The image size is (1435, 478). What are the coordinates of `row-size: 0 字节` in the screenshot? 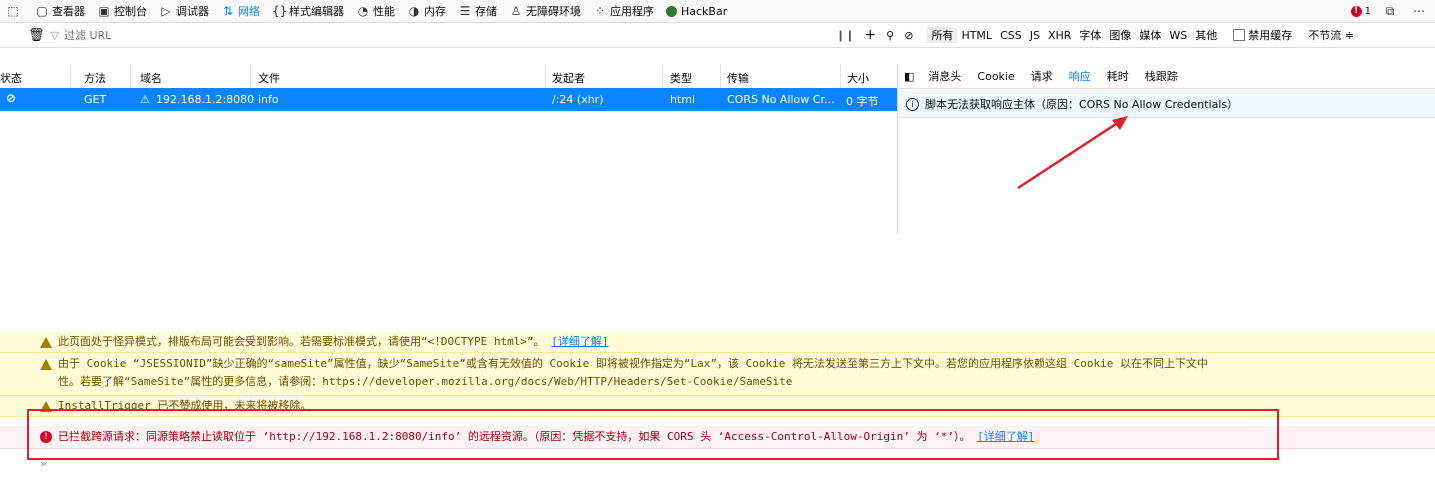 It's located at (862, 101).